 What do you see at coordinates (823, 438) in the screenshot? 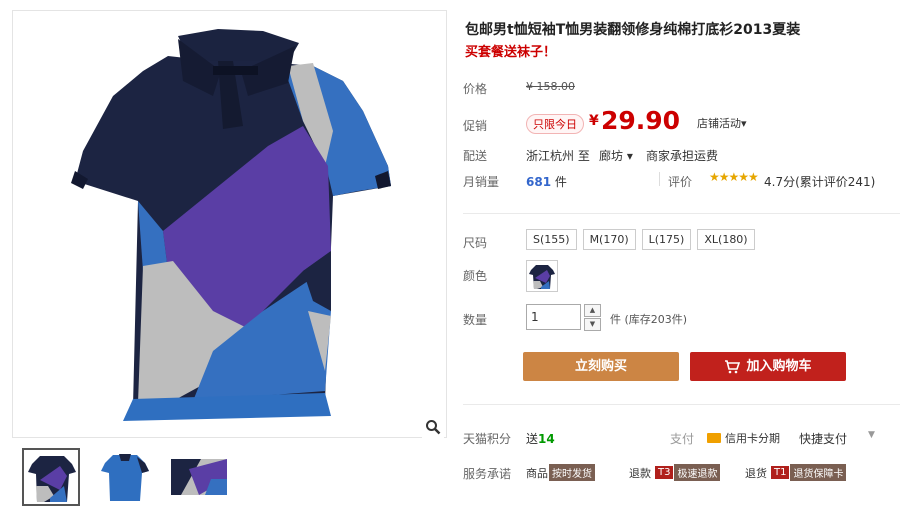
I see `quick-pay-link: 快捷支付` at bounding box center [823, 438].